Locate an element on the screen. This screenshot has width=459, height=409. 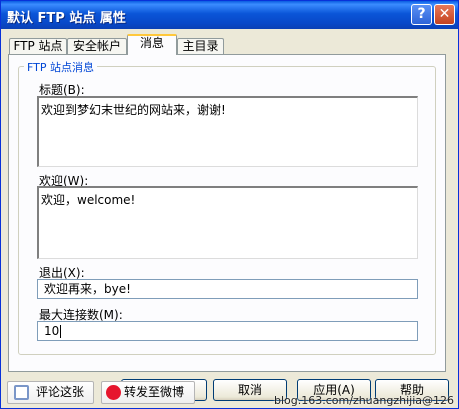
comment-photo-button: 评论这张 is located at coordinates (50, 392).